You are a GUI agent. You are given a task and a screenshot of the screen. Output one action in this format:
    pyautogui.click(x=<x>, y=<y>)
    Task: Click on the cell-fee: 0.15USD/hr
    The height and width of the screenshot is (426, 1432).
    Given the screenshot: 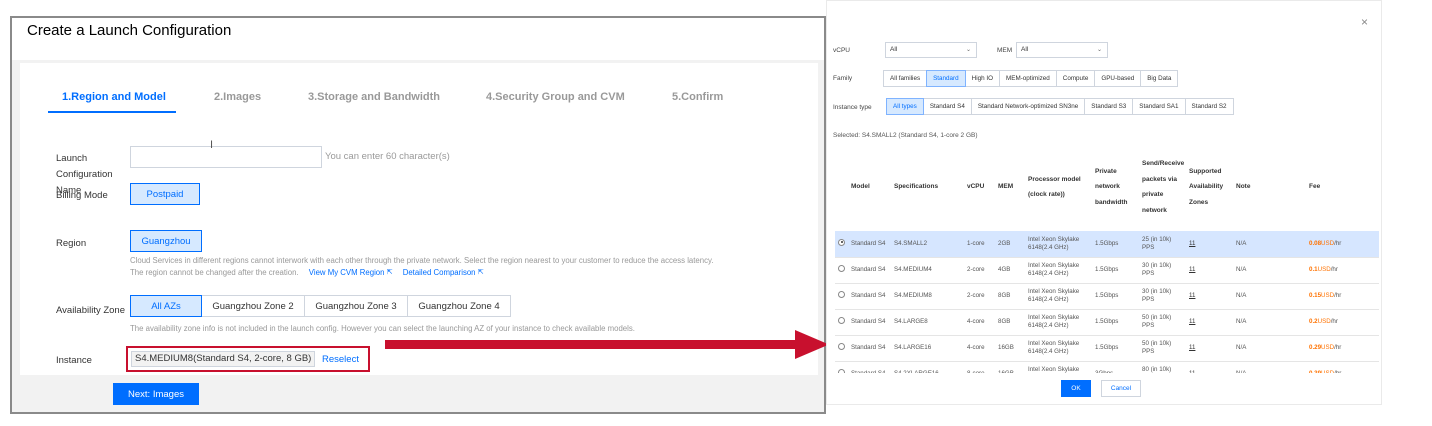 What is the action you would take?
    pyautogui.click(x=1342, y=296)
    